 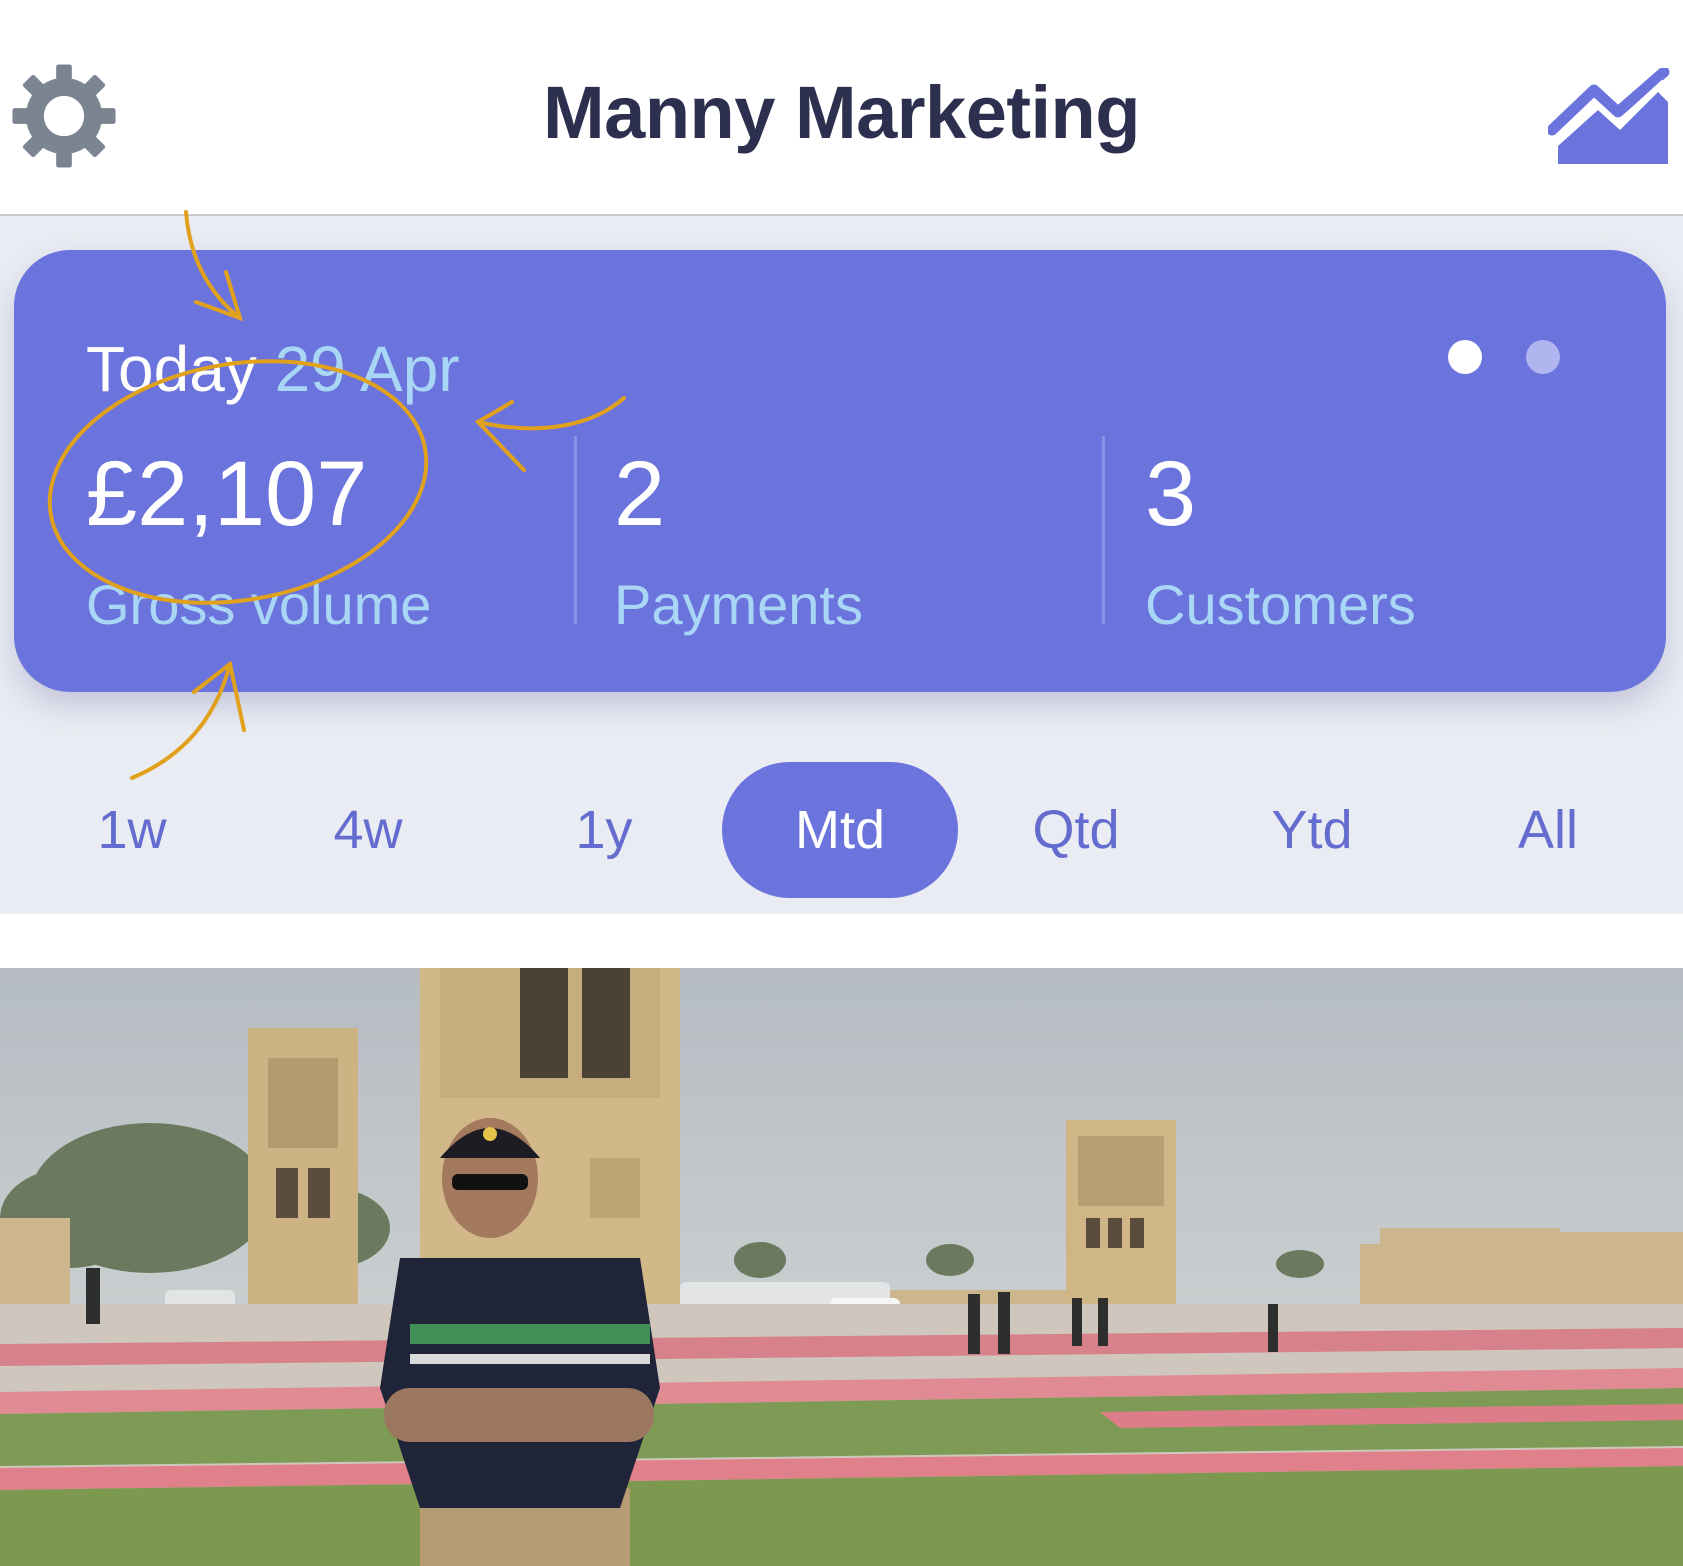 I want to click on stat-customers: 3 Customers, so click(x=1280, y=542).